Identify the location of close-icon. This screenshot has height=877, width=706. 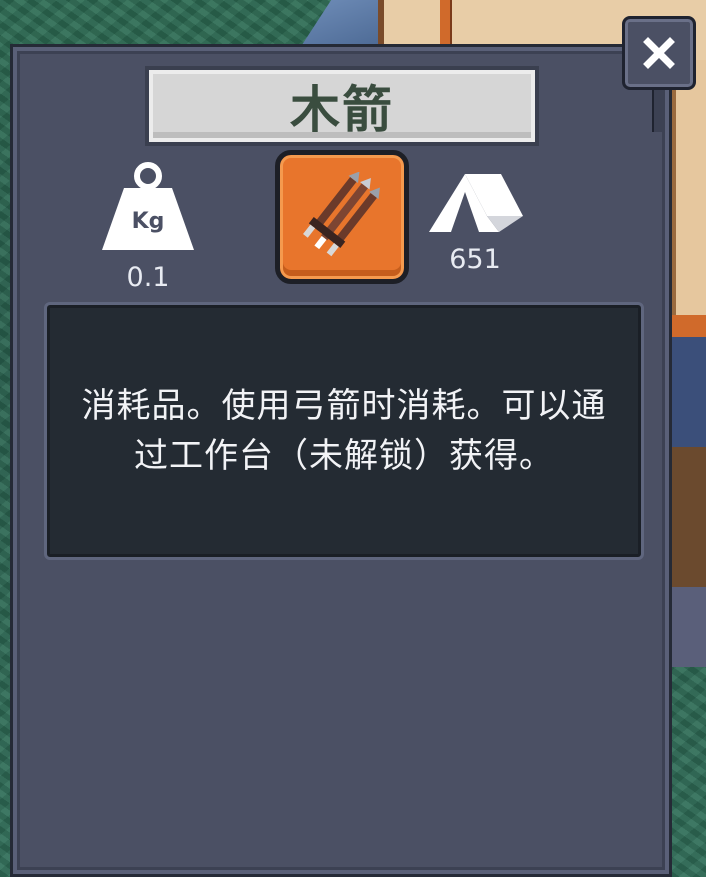
(659, 53).